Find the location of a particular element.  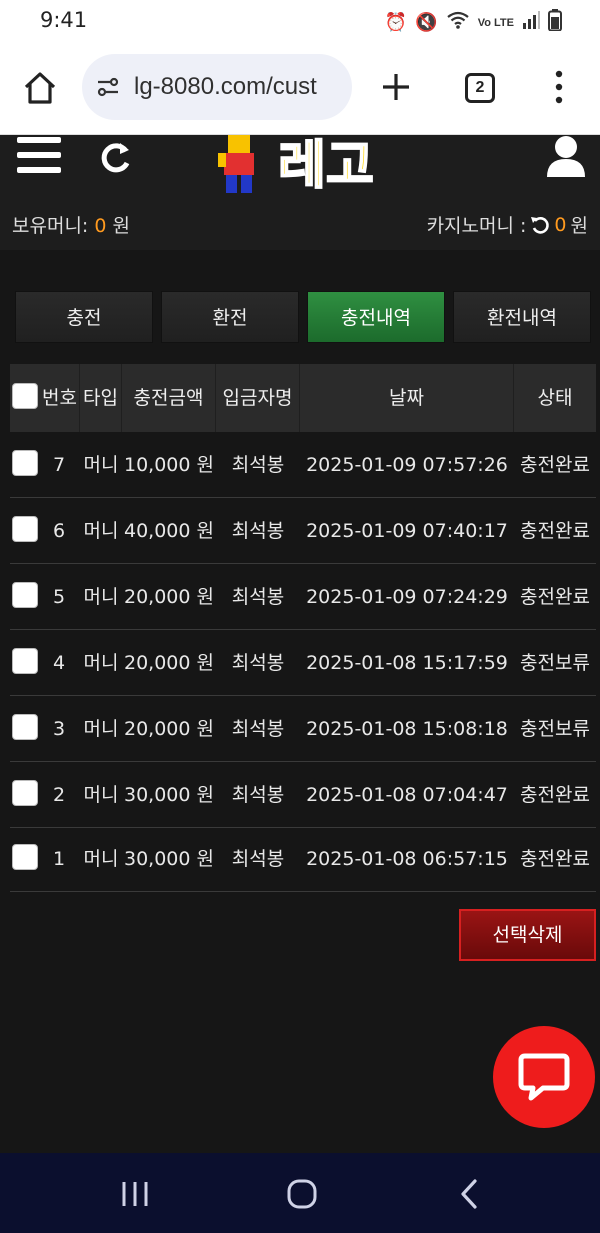

refresh-icon is located at coordinates (115, 158).